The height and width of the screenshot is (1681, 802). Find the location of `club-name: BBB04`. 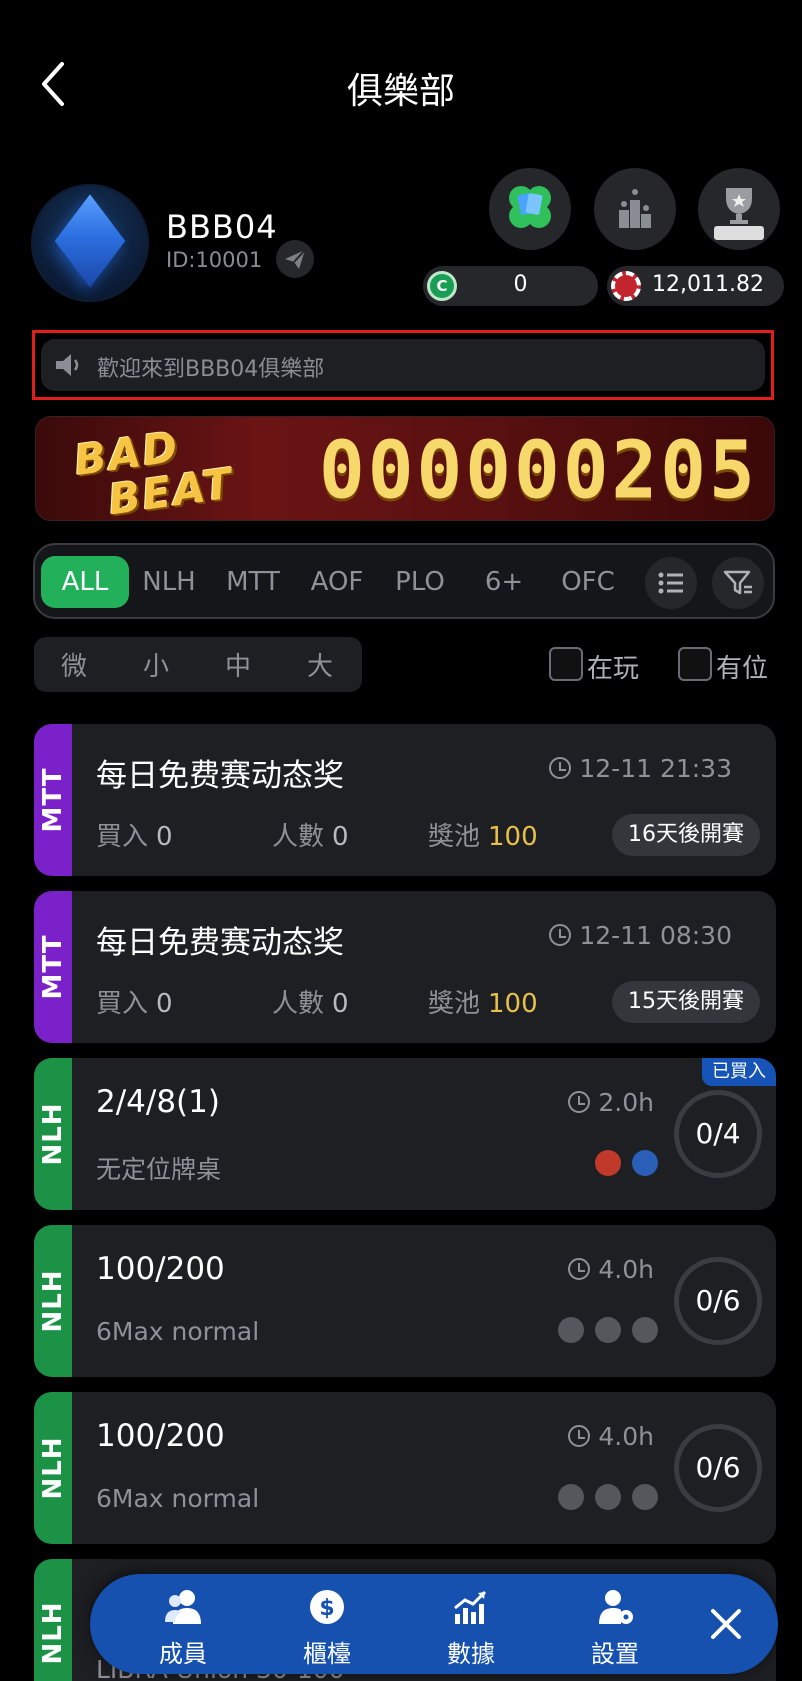

club-name: BBB04 is located at coordinates (222, 227).